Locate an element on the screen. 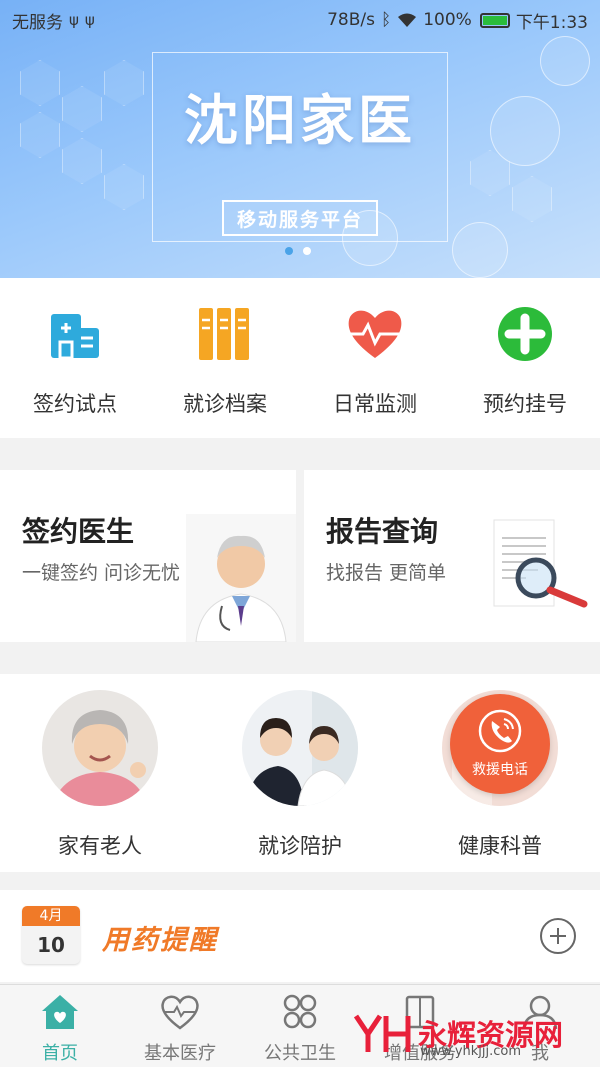 The height and width of the screenshot is (1067, 600). quick-action-label: 预约挂号 is located at coordinates (525, 404).